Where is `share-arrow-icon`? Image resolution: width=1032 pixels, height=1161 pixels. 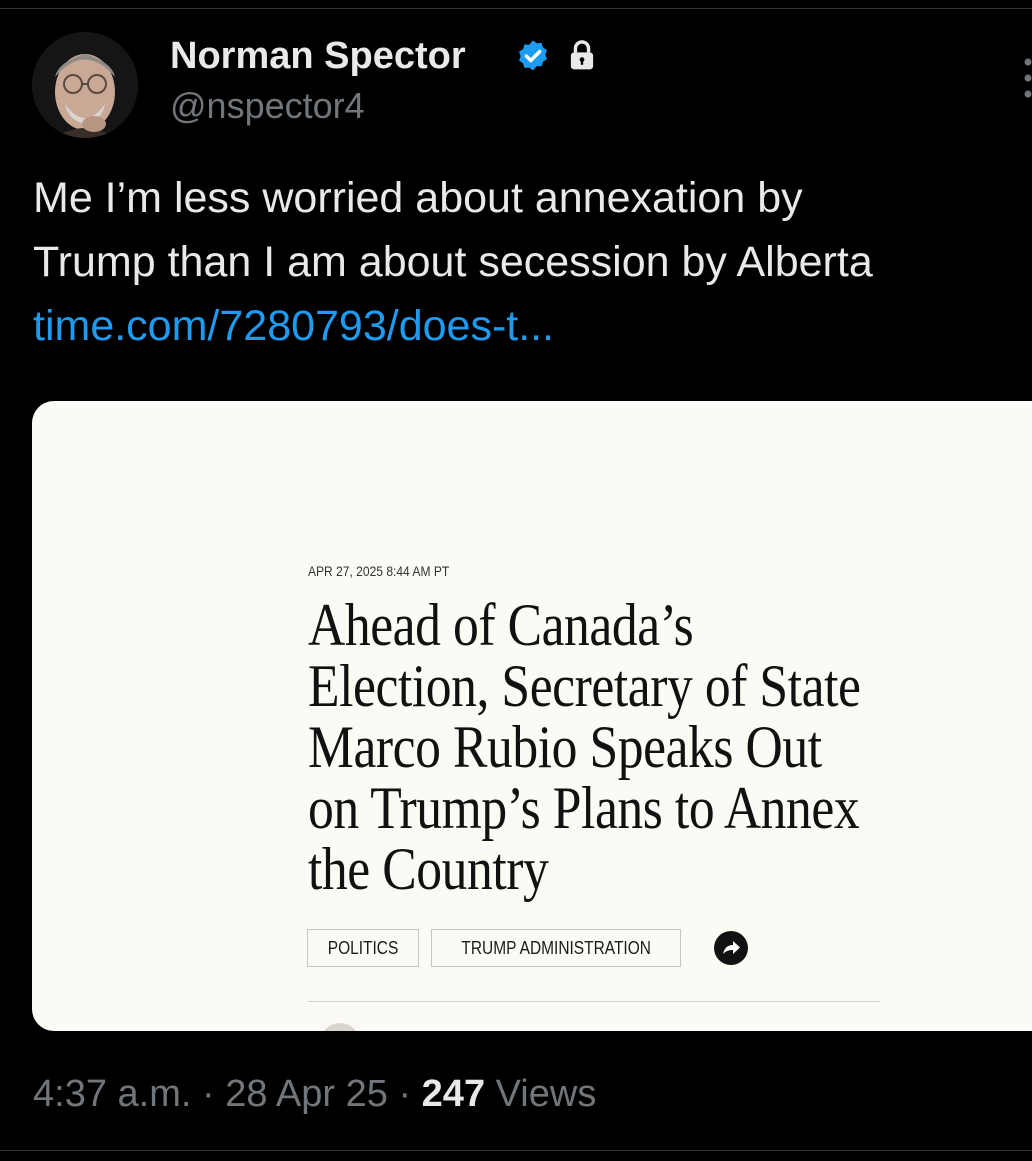 share-arrow-icon is located at coordinates (731, 948).